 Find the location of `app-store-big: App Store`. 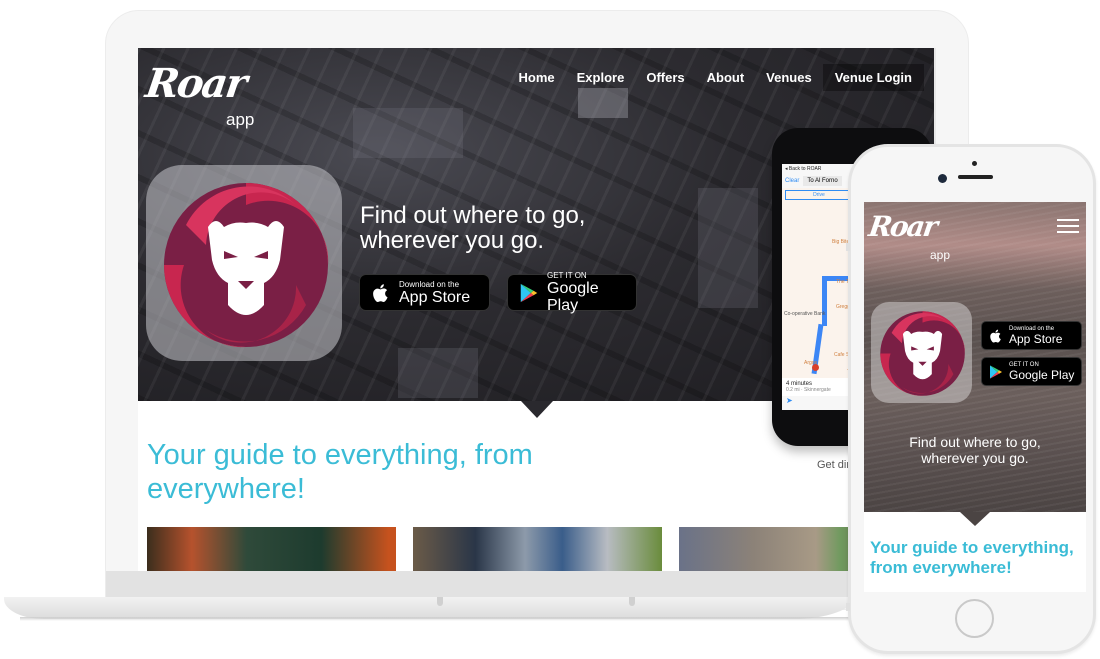

app-store-big: App Store is located at coordinates (435, 297).